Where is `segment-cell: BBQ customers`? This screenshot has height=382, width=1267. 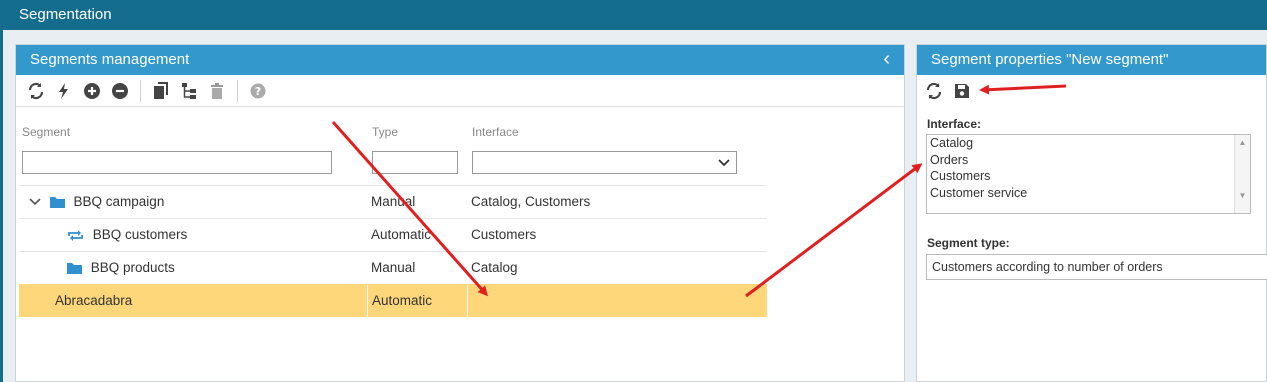 segment-cell: BBQ customers is located at coordinates (193, 235).